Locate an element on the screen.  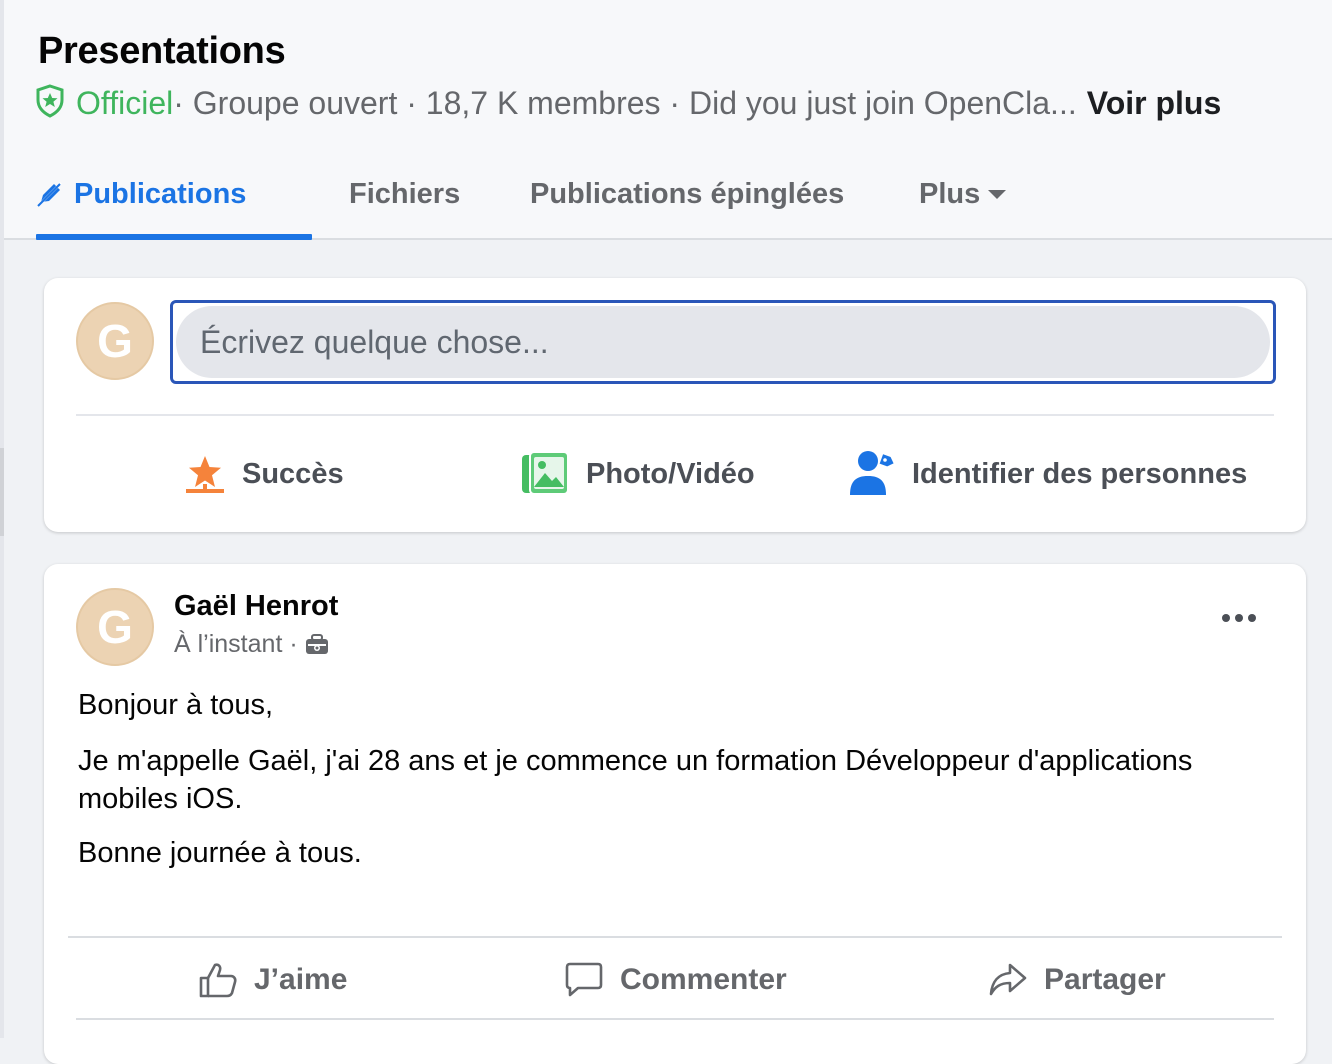
caret-down-icon is located at coordinates (997, 194).